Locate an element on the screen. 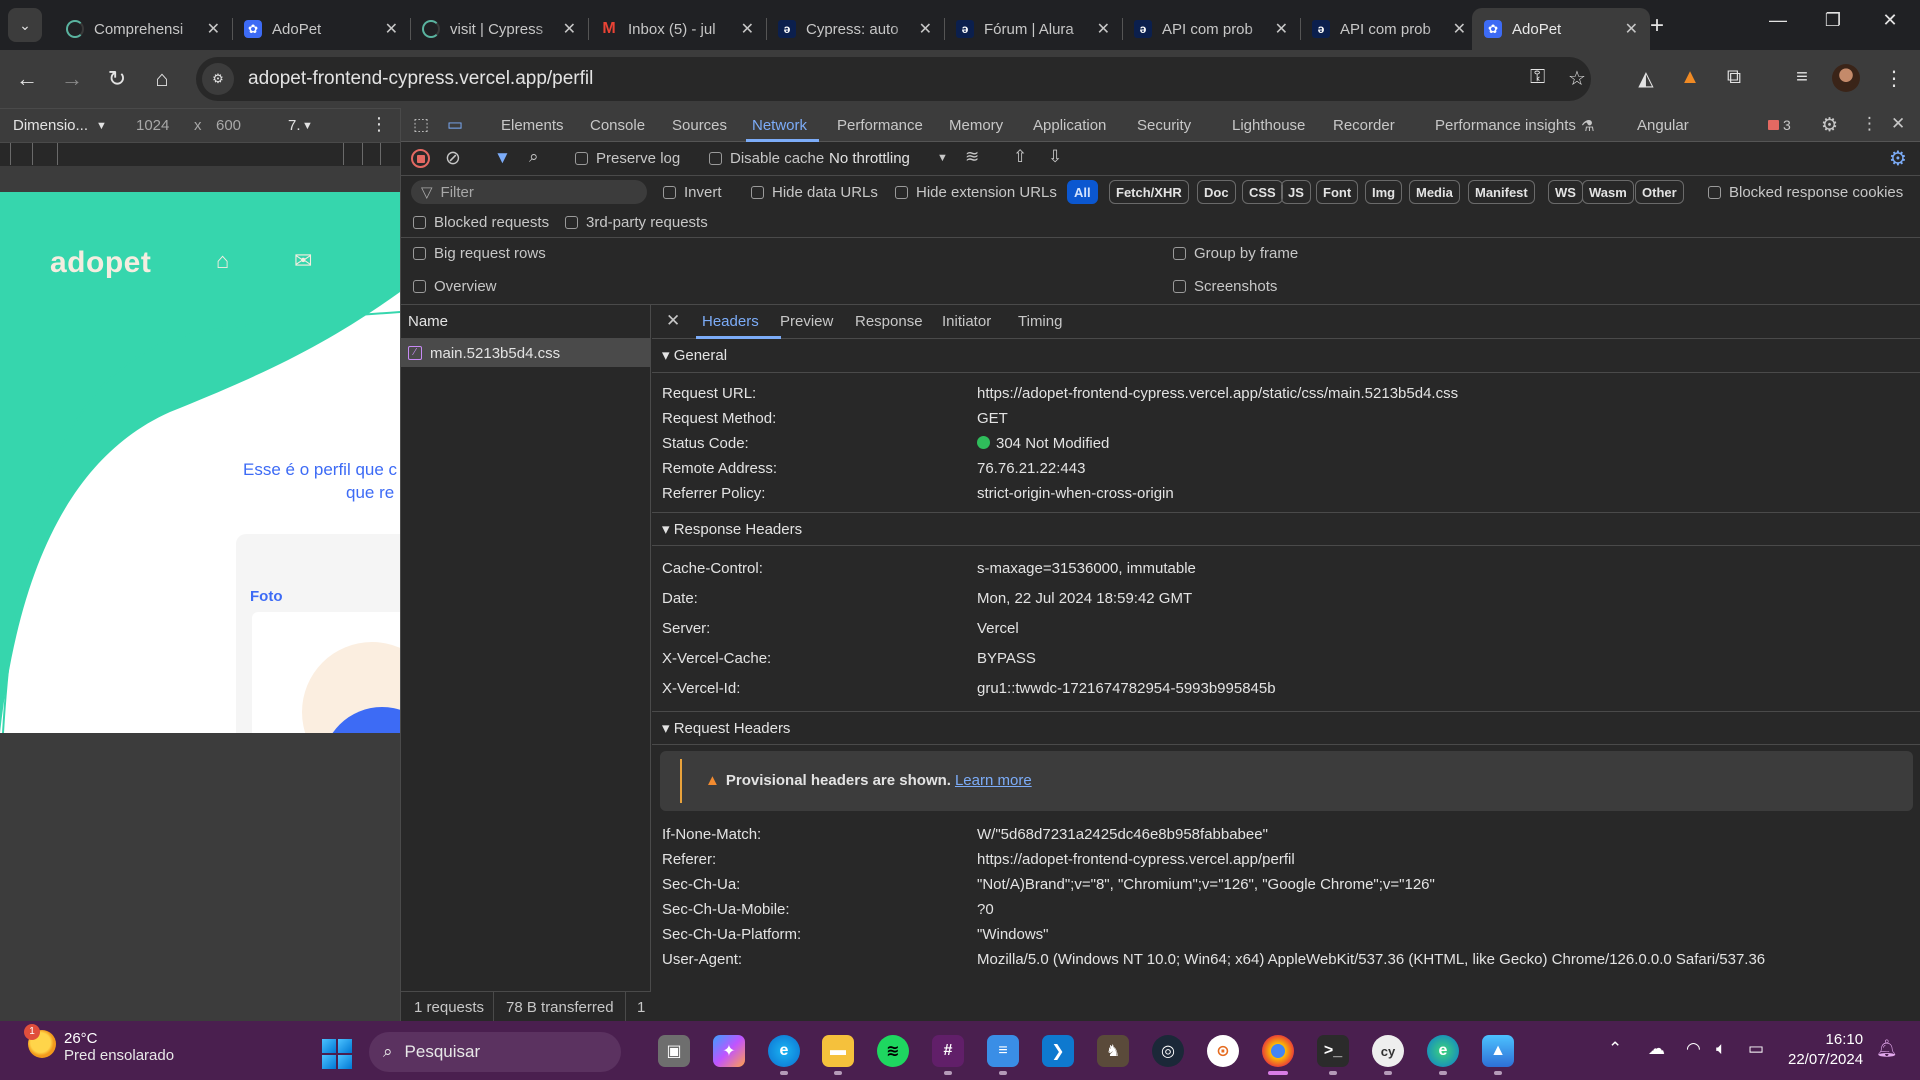 This screenshot has width=1920, height=1080. vscode-icon: ❯ is located at coordinates (1058, 1051).